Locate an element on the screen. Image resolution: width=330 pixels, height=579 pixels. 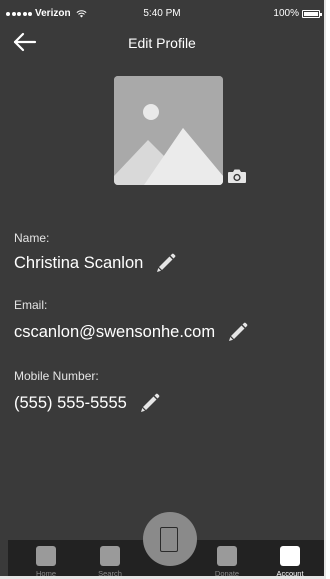
nav-item-search: Search is located at coordinates (110, 558).